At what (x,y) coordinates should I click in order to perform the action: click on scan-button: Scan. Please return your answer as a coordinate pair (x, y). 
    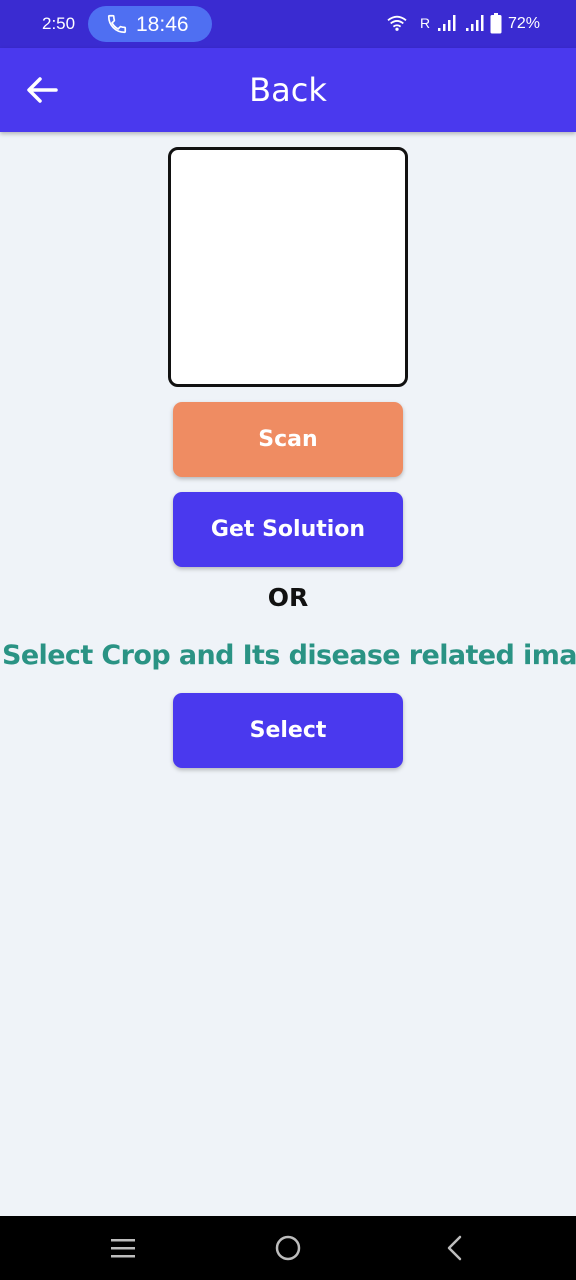
    Looking at the image, I should click on (288, 439).